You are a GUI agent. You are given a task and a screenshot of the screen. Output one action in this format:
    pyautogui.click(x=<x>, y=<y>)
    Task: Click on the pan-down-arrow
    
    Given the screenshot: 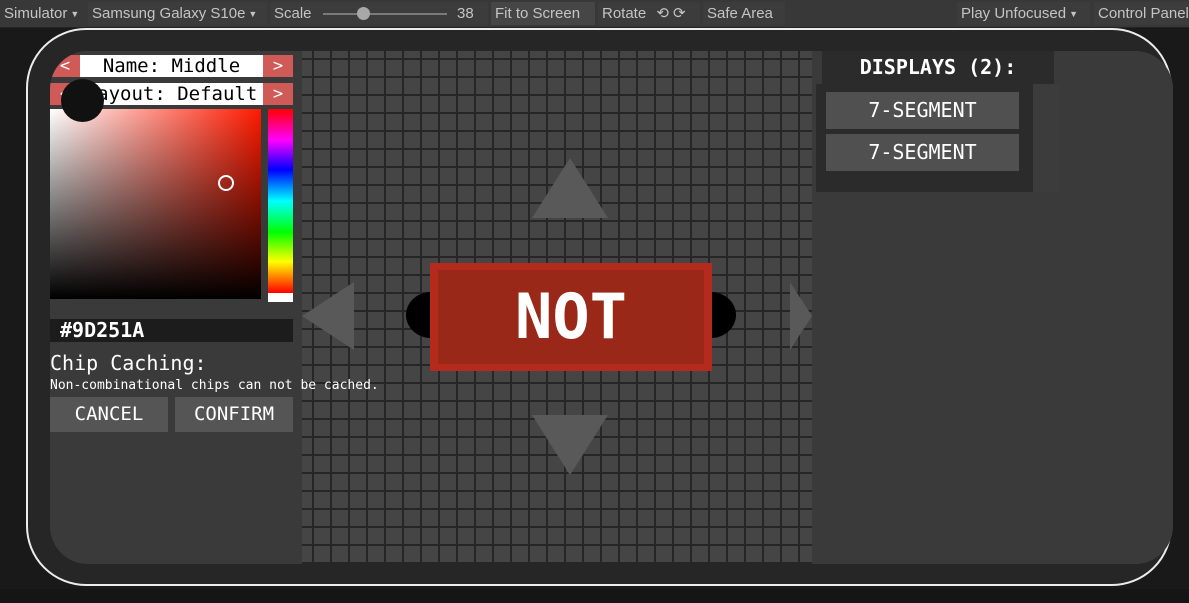 What is the action you would take?
    pyautogui.click(x=570, y=445)
    